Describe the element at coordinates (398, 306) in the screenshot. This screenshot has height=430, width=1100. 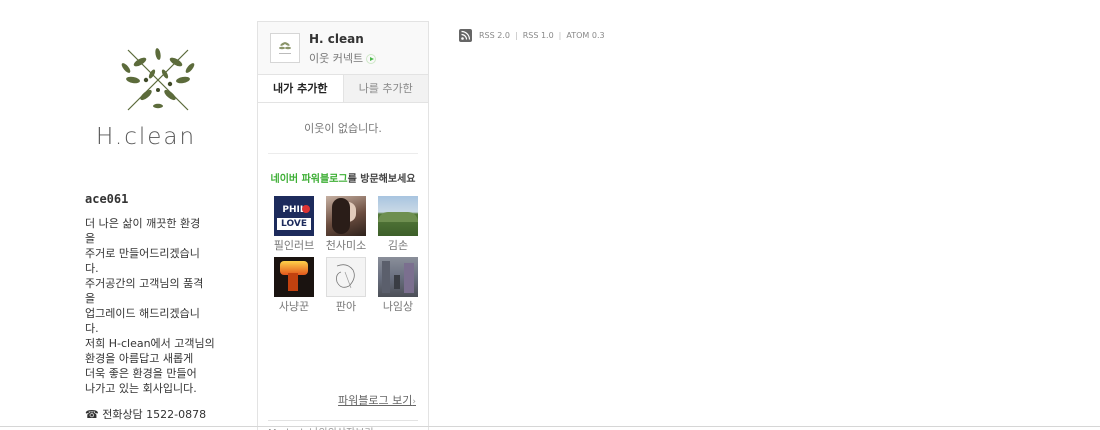
I see `powerblog-name: 나임상` at that location.